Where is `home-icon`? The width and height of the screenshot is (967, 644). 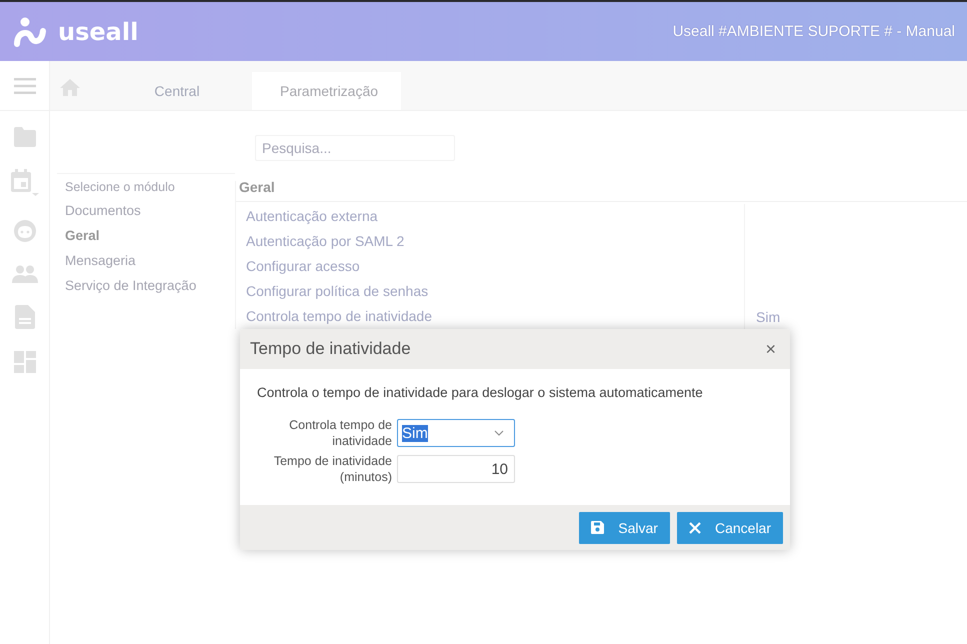
home-icon is located at coordinates (70, 87).